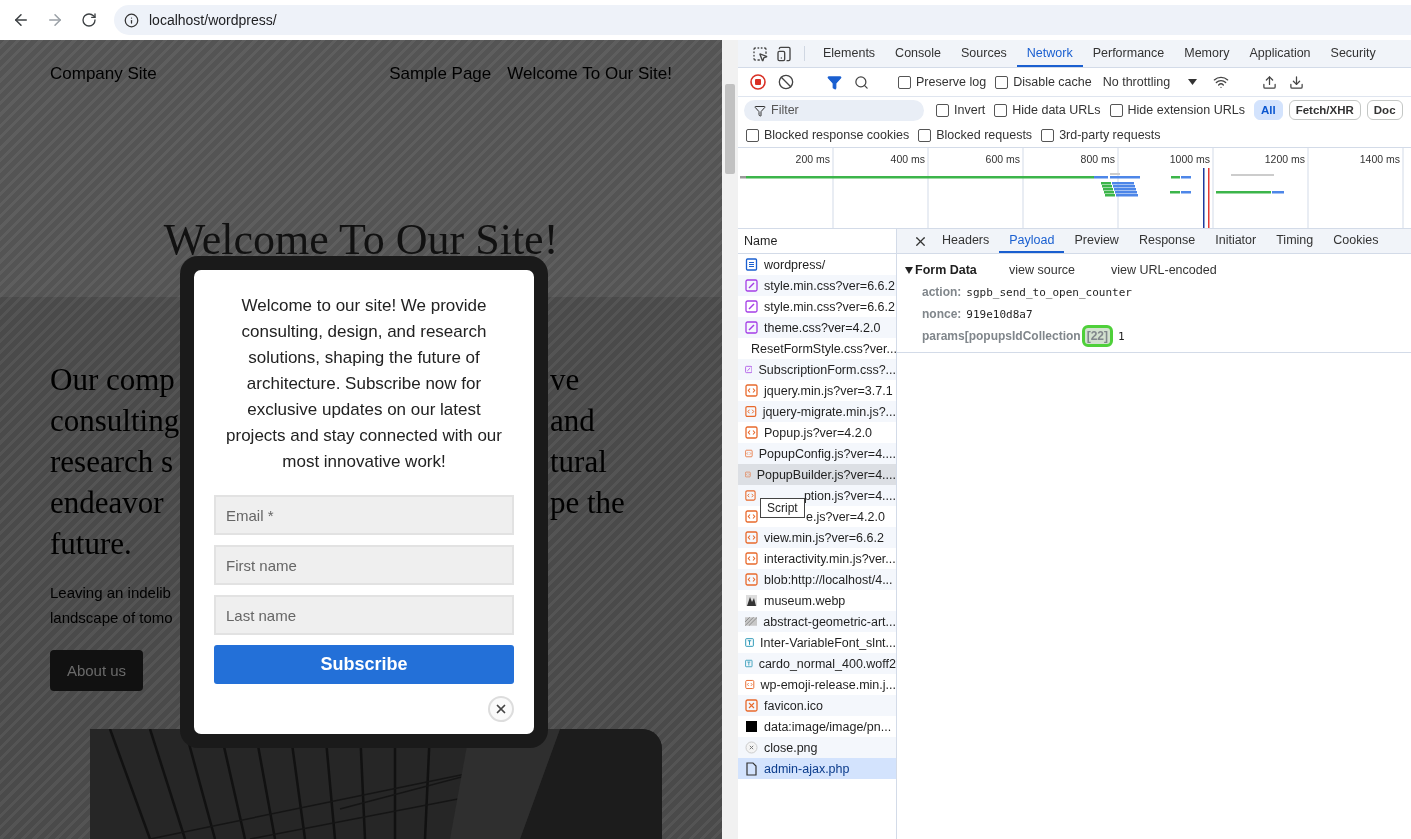  What do you see at coordinates (1284, 159) in the screenshot?
I see `tick-label: 1200 ms` at bounding box center [1284, 159].